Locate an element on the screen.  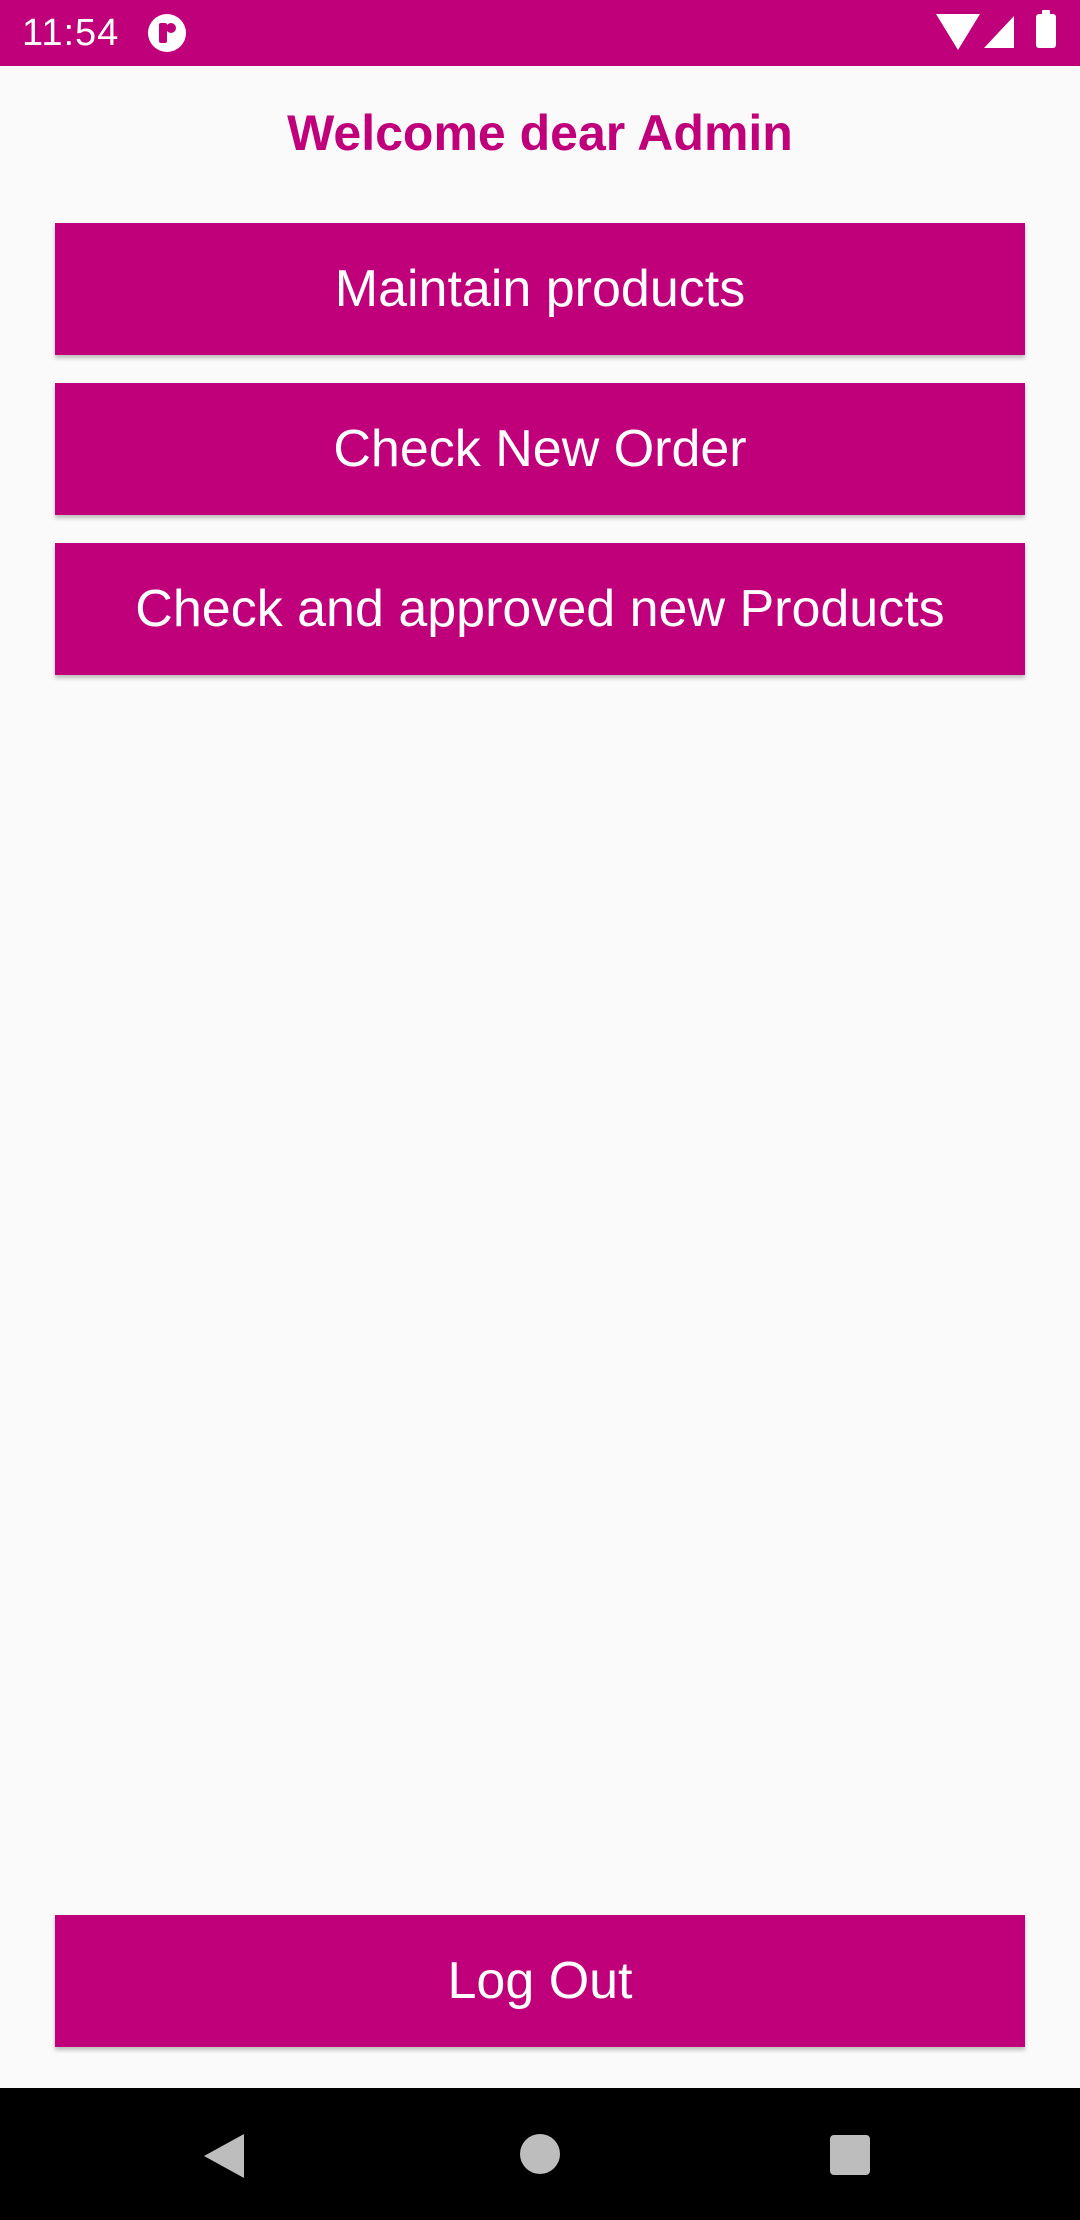
approve-new-products-button: Check and approved new Products is located at coordinates (540, 609).